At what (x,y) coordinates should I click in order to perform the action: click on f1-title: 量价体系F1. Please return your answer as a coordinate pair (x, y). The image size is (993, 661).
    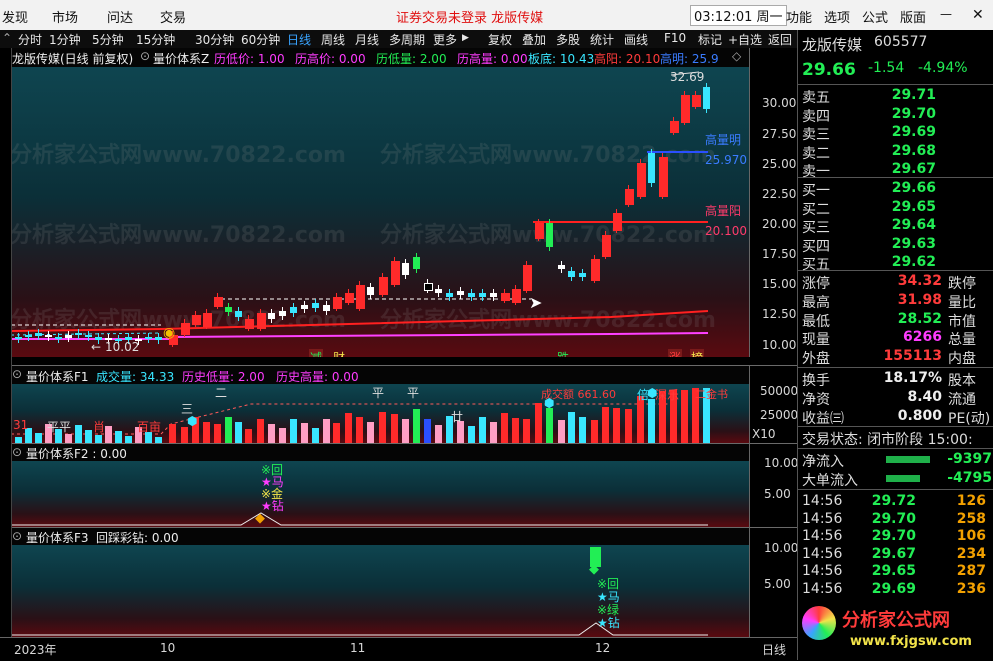
    Looking at the image, I should click on (57, 376).